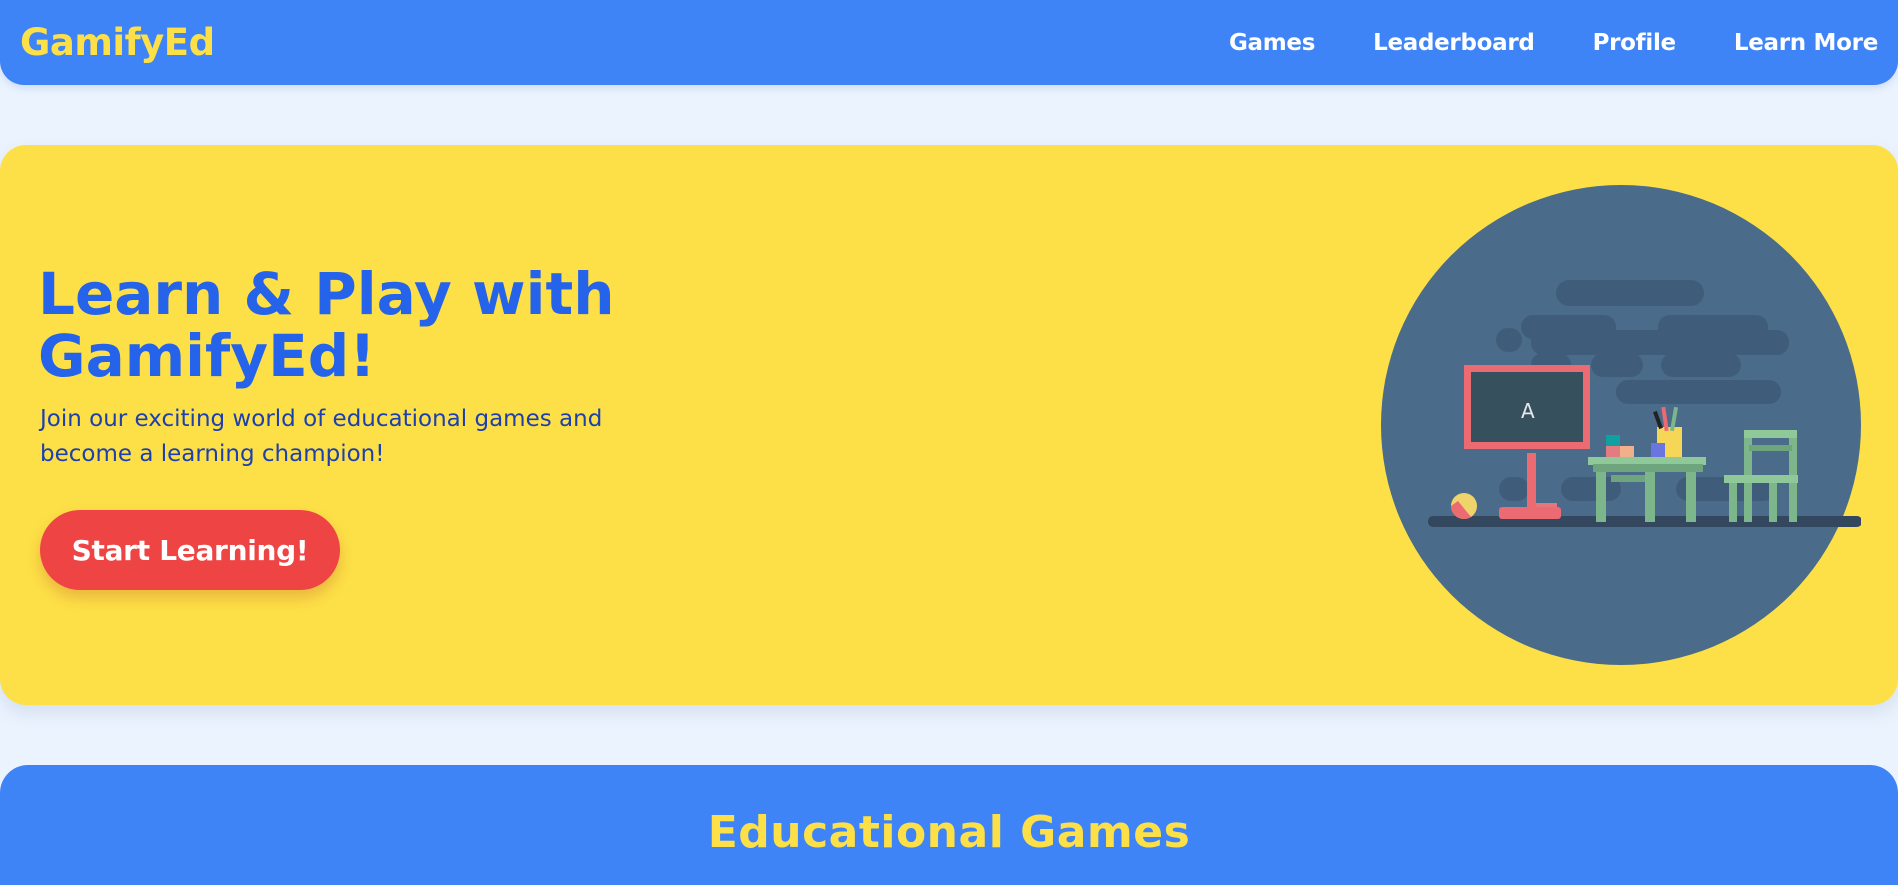  What do you see at coordinates (1272, 43) in the screenshot?
I see `nav-link-games: Games` at bounding box center [1272, 43].